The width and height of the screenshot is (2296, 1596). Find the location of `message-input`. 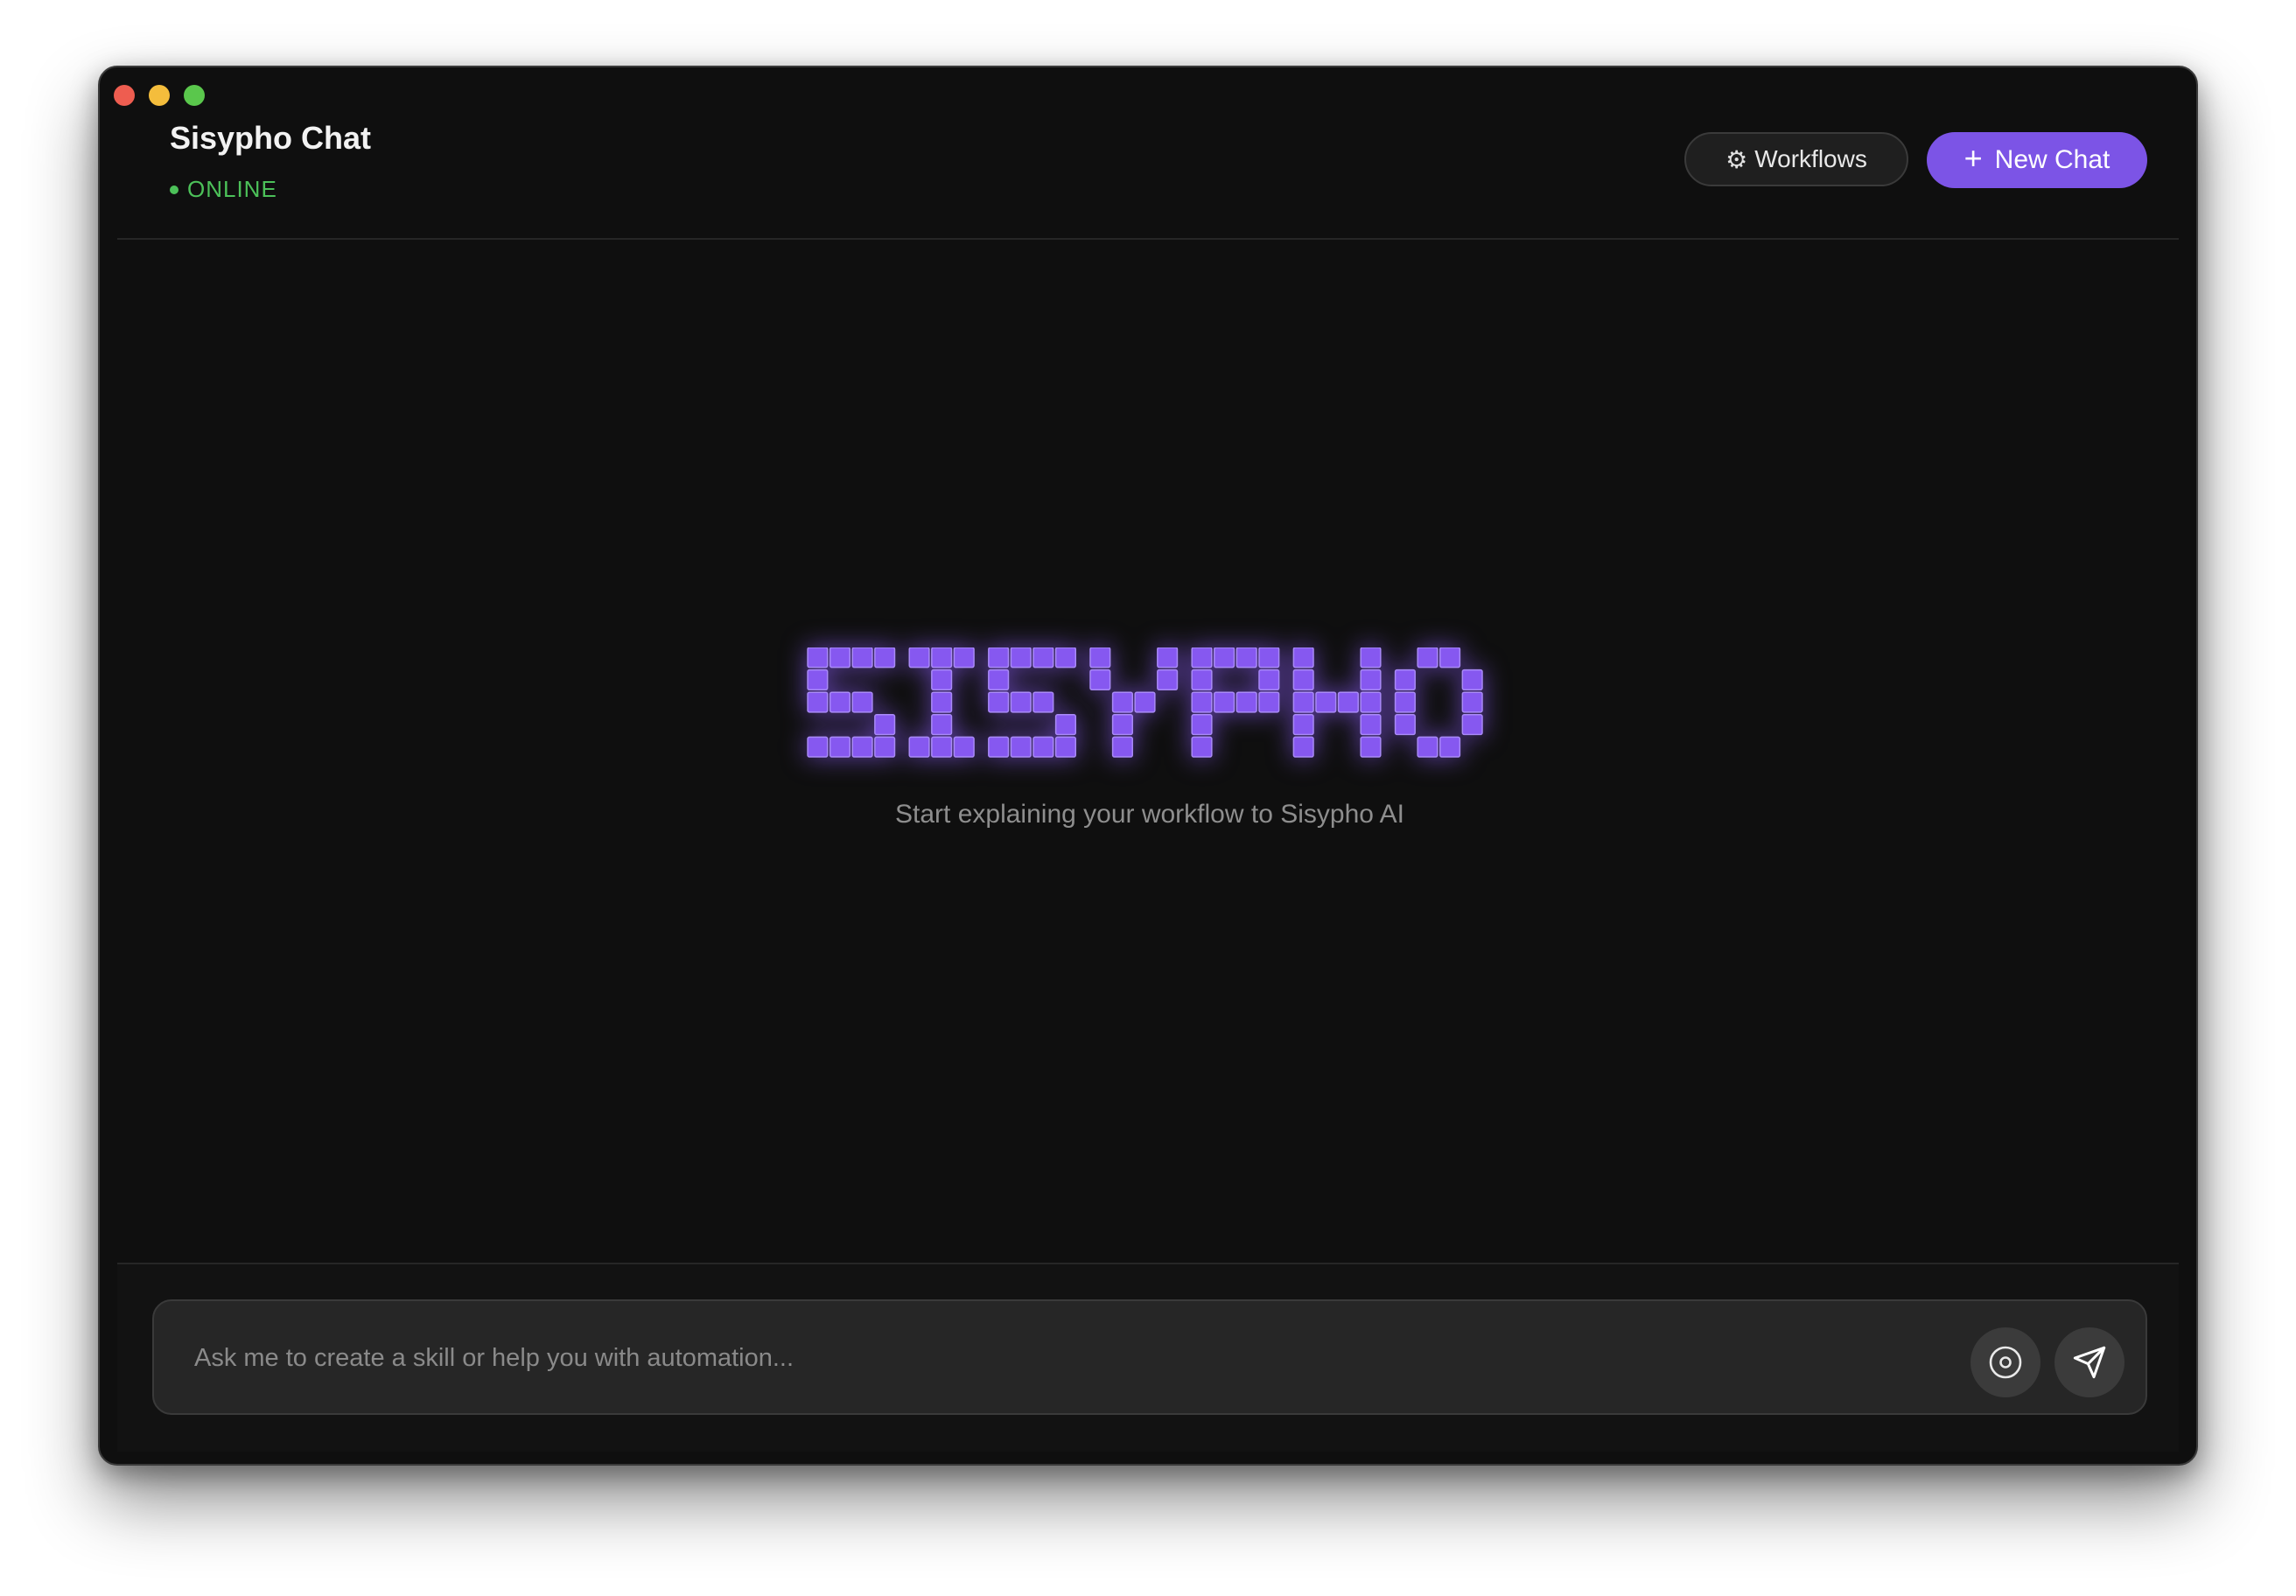

message-input is located at coordinates (1025, 1358).